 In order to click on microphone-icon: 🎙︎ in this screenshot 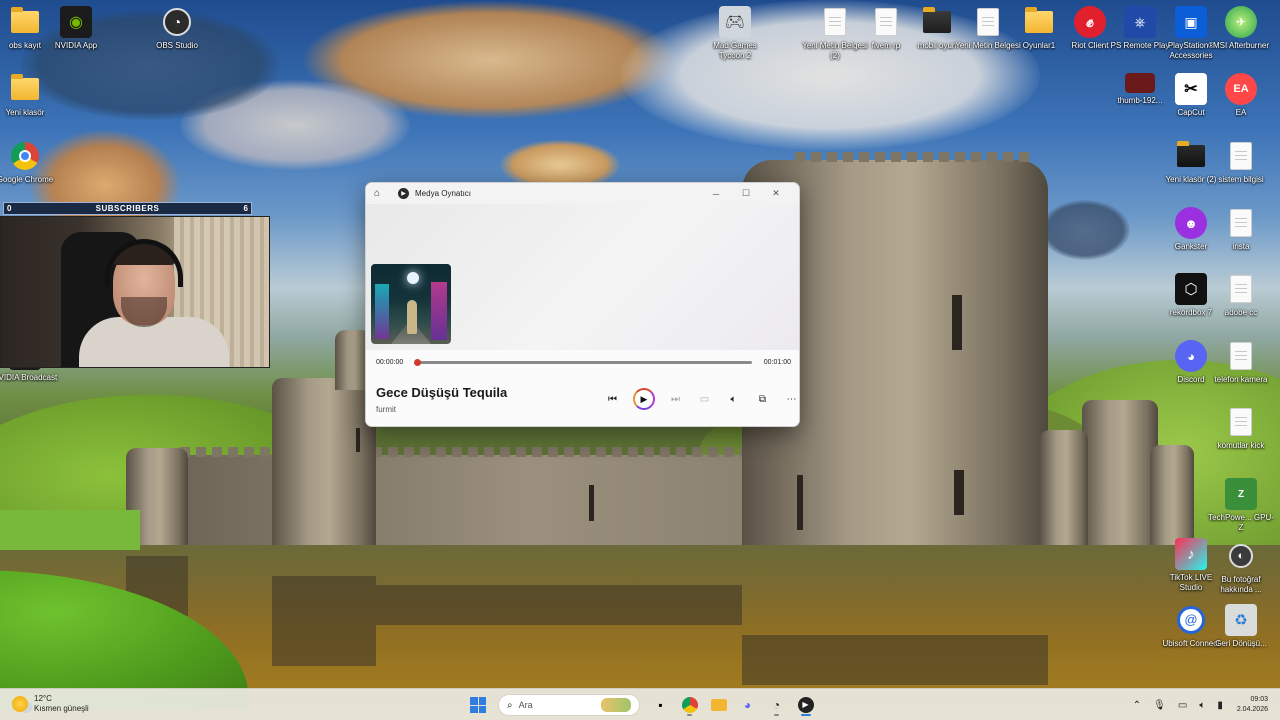, I will do `click(1159, 705)`.